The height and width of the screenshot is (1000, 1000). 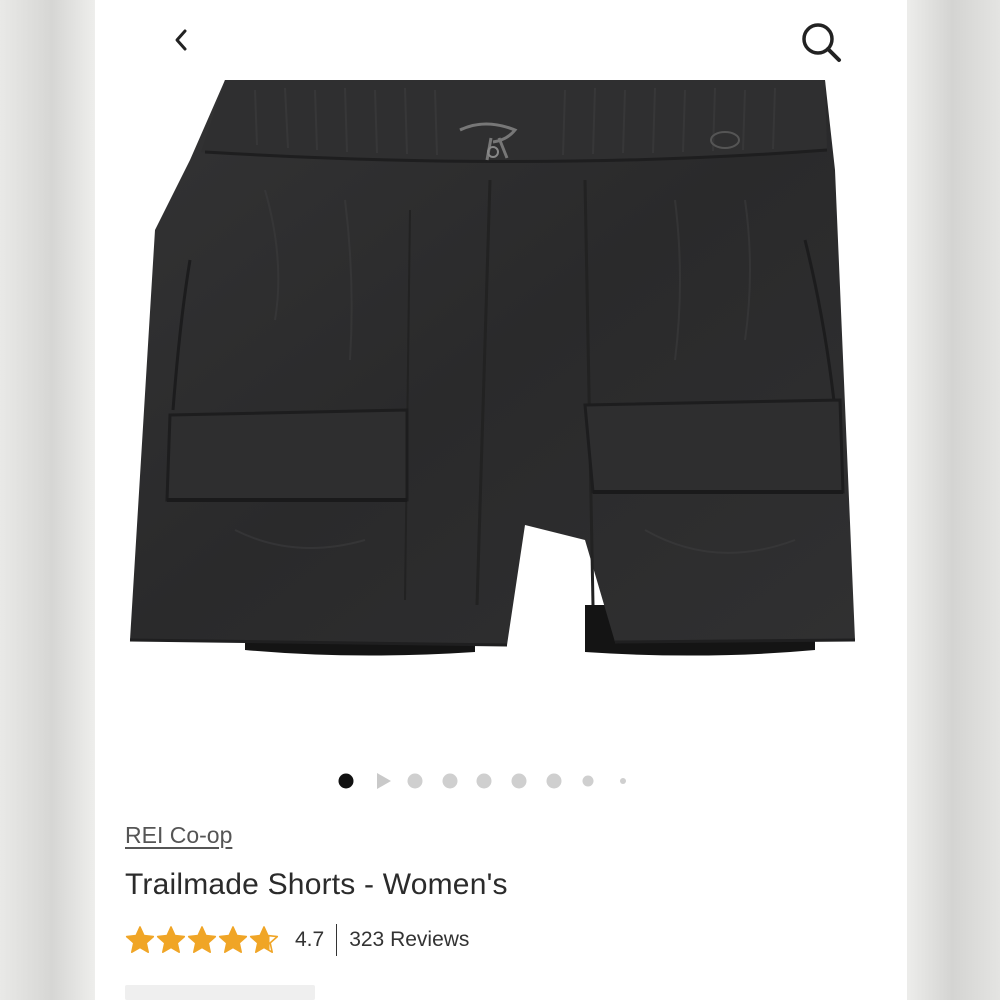 What do you see at coordinates (337, 940) in the screenshot?
I see `rating-divider` at bounding box center [337, 940].